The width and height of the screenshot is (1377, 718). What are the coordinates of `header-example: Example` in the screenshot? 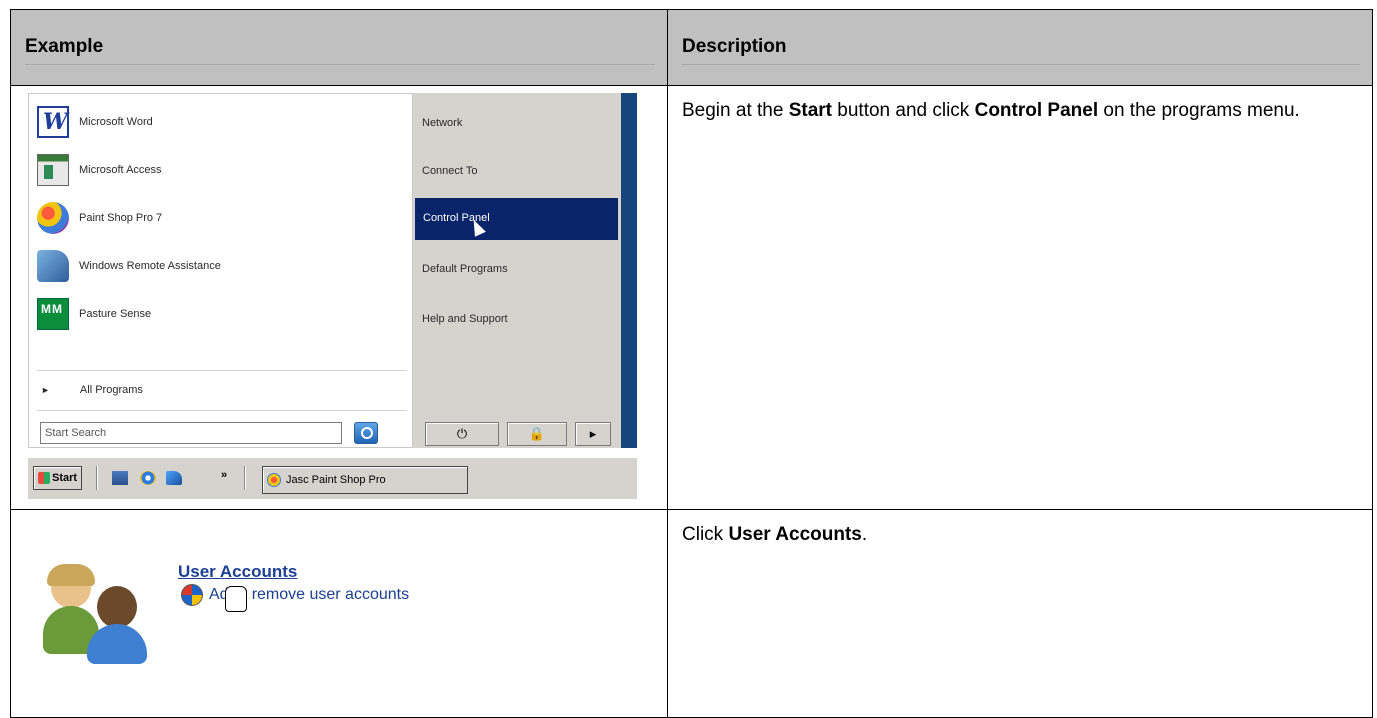 It's located at (64, 46).